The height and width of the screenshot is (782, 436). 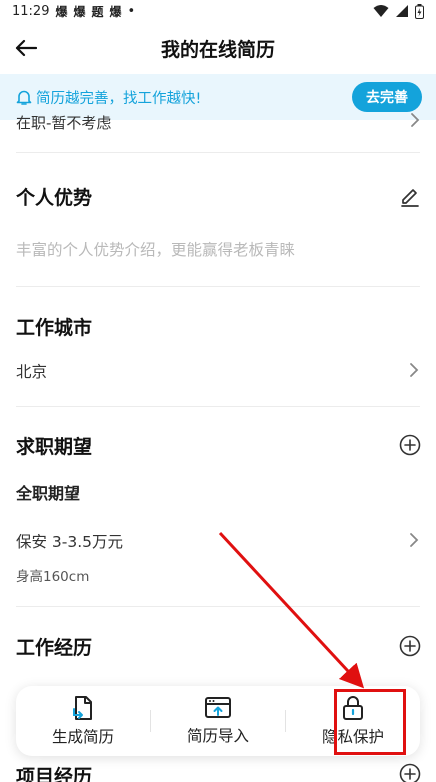 I want to click on edit-icon, so click(x=410, y=198).